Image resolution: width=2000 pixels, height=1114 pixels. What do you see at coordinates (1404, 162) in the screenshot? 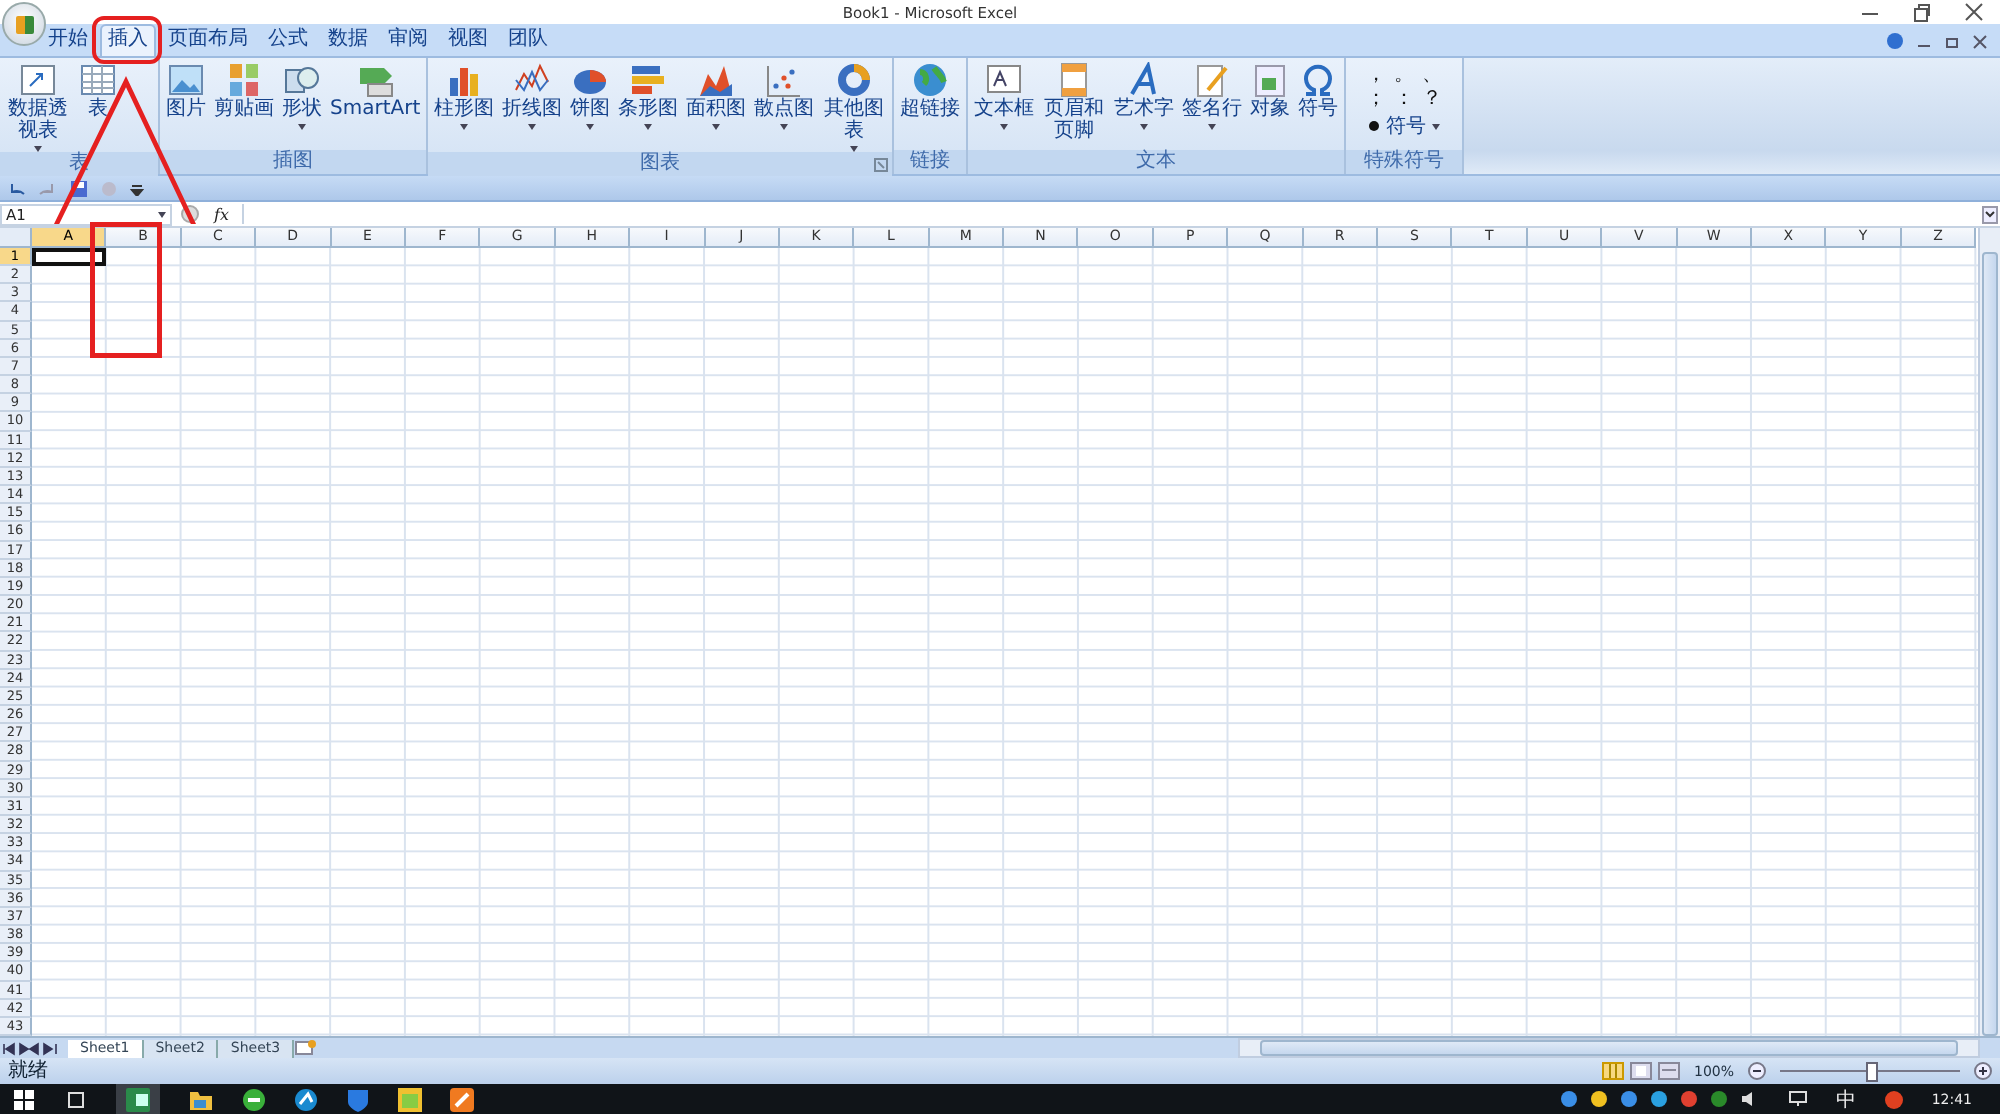
I see `group-label: 特殊符号` at bounding box center [1404, 162].